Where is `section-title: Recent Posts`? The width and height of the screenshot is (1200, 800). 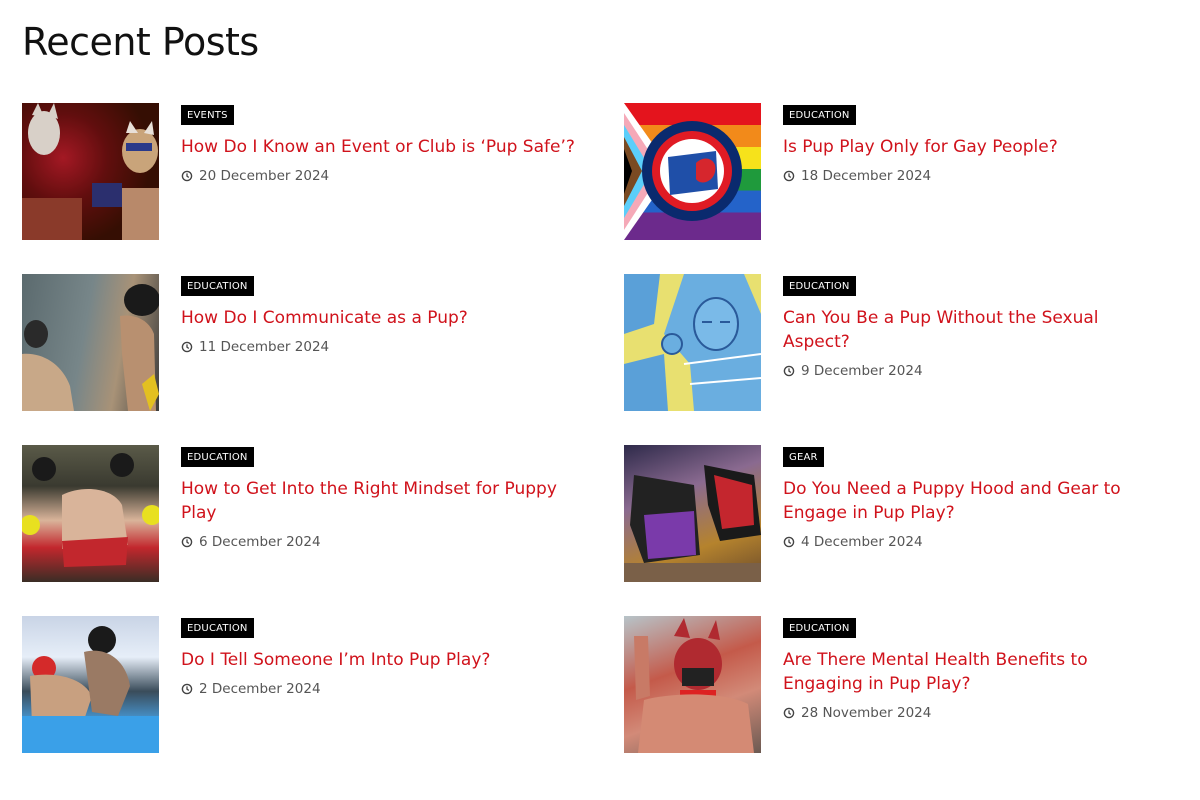 section-title: Recent Posts is located at coordinates (140, 42).